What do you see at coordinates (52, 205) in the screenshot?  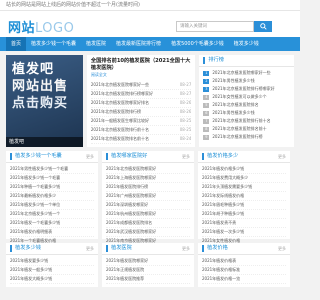 I see `list-item: 2021年植发多少钱一个单位` at bounding box center [52, 205].